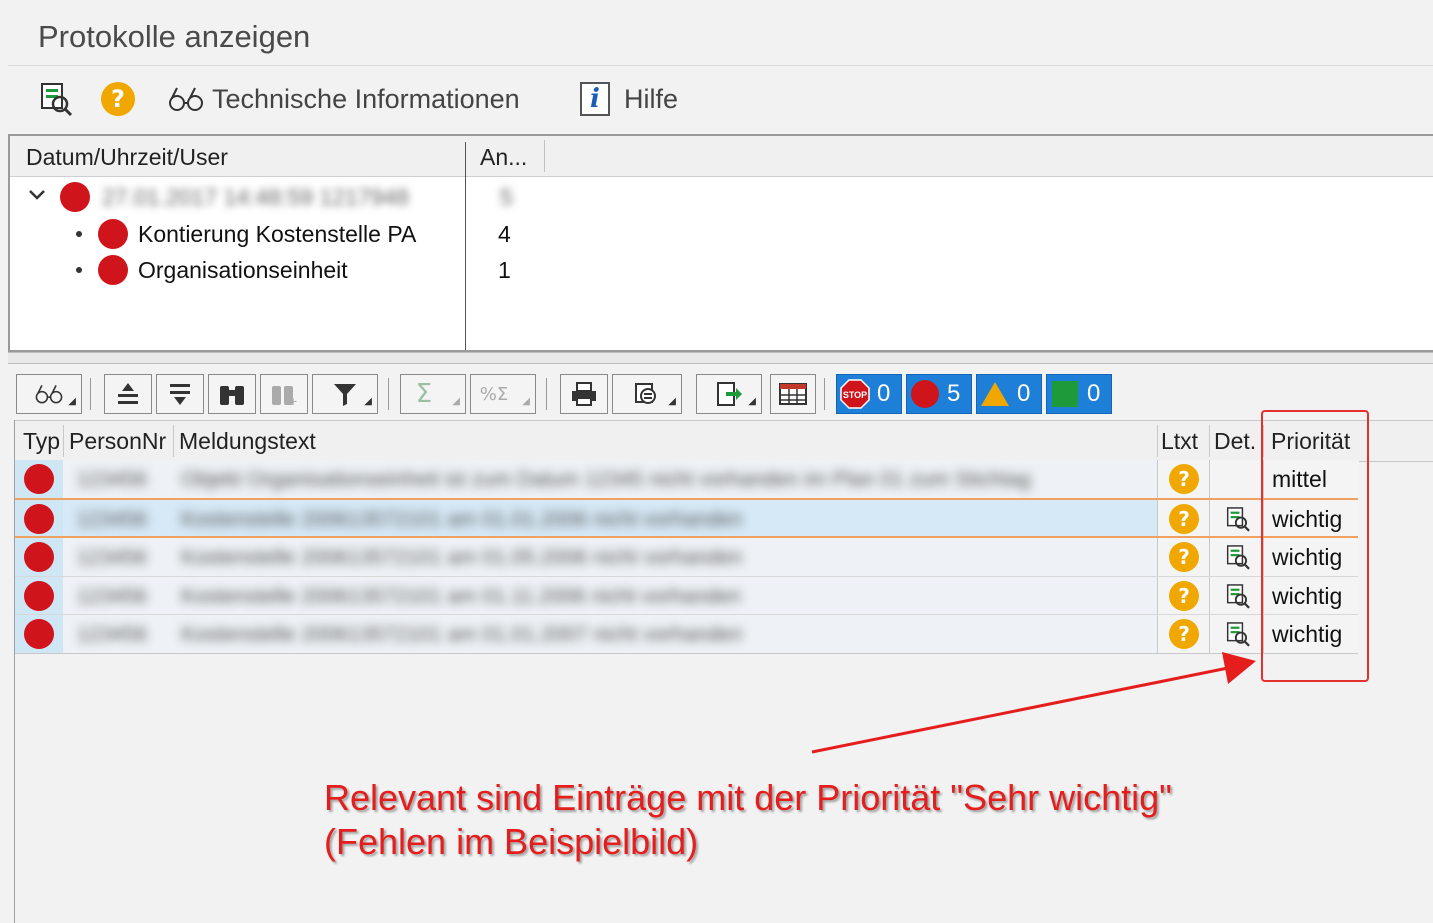 The width and height of the screenshot is (1433, 923). I want to click on tree-item-count: 1, so click(504, 270).